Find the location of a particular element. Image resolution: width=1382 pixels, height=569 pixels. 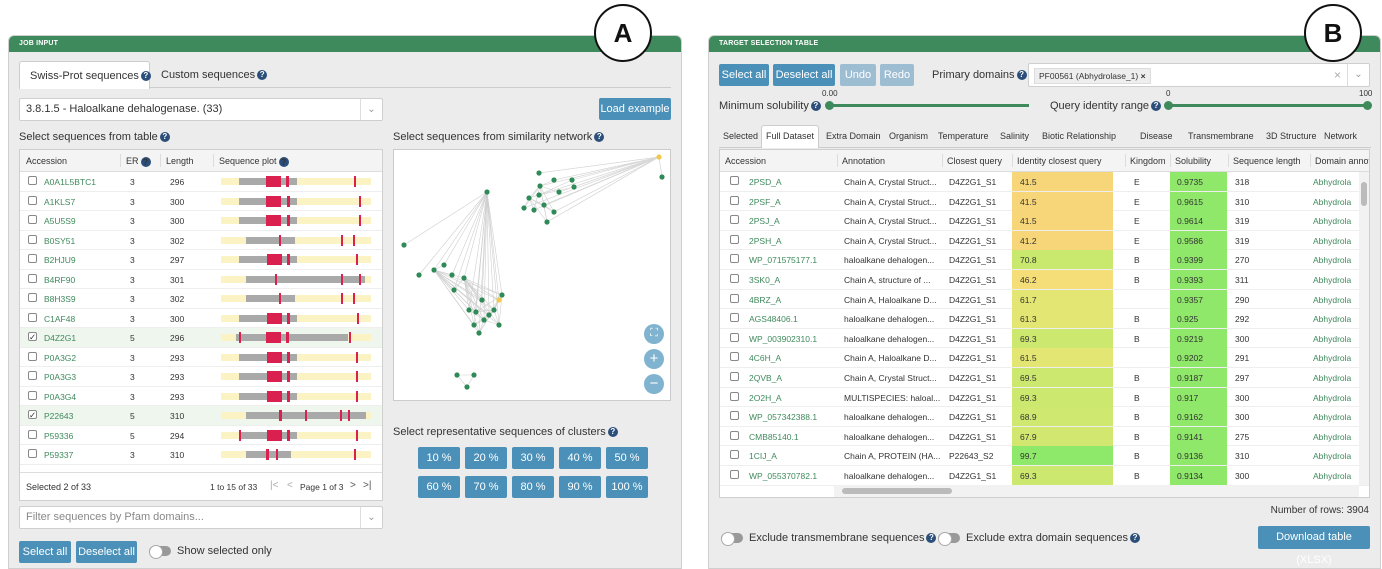

slider-handle-min is located at coordinates (1168, 105).